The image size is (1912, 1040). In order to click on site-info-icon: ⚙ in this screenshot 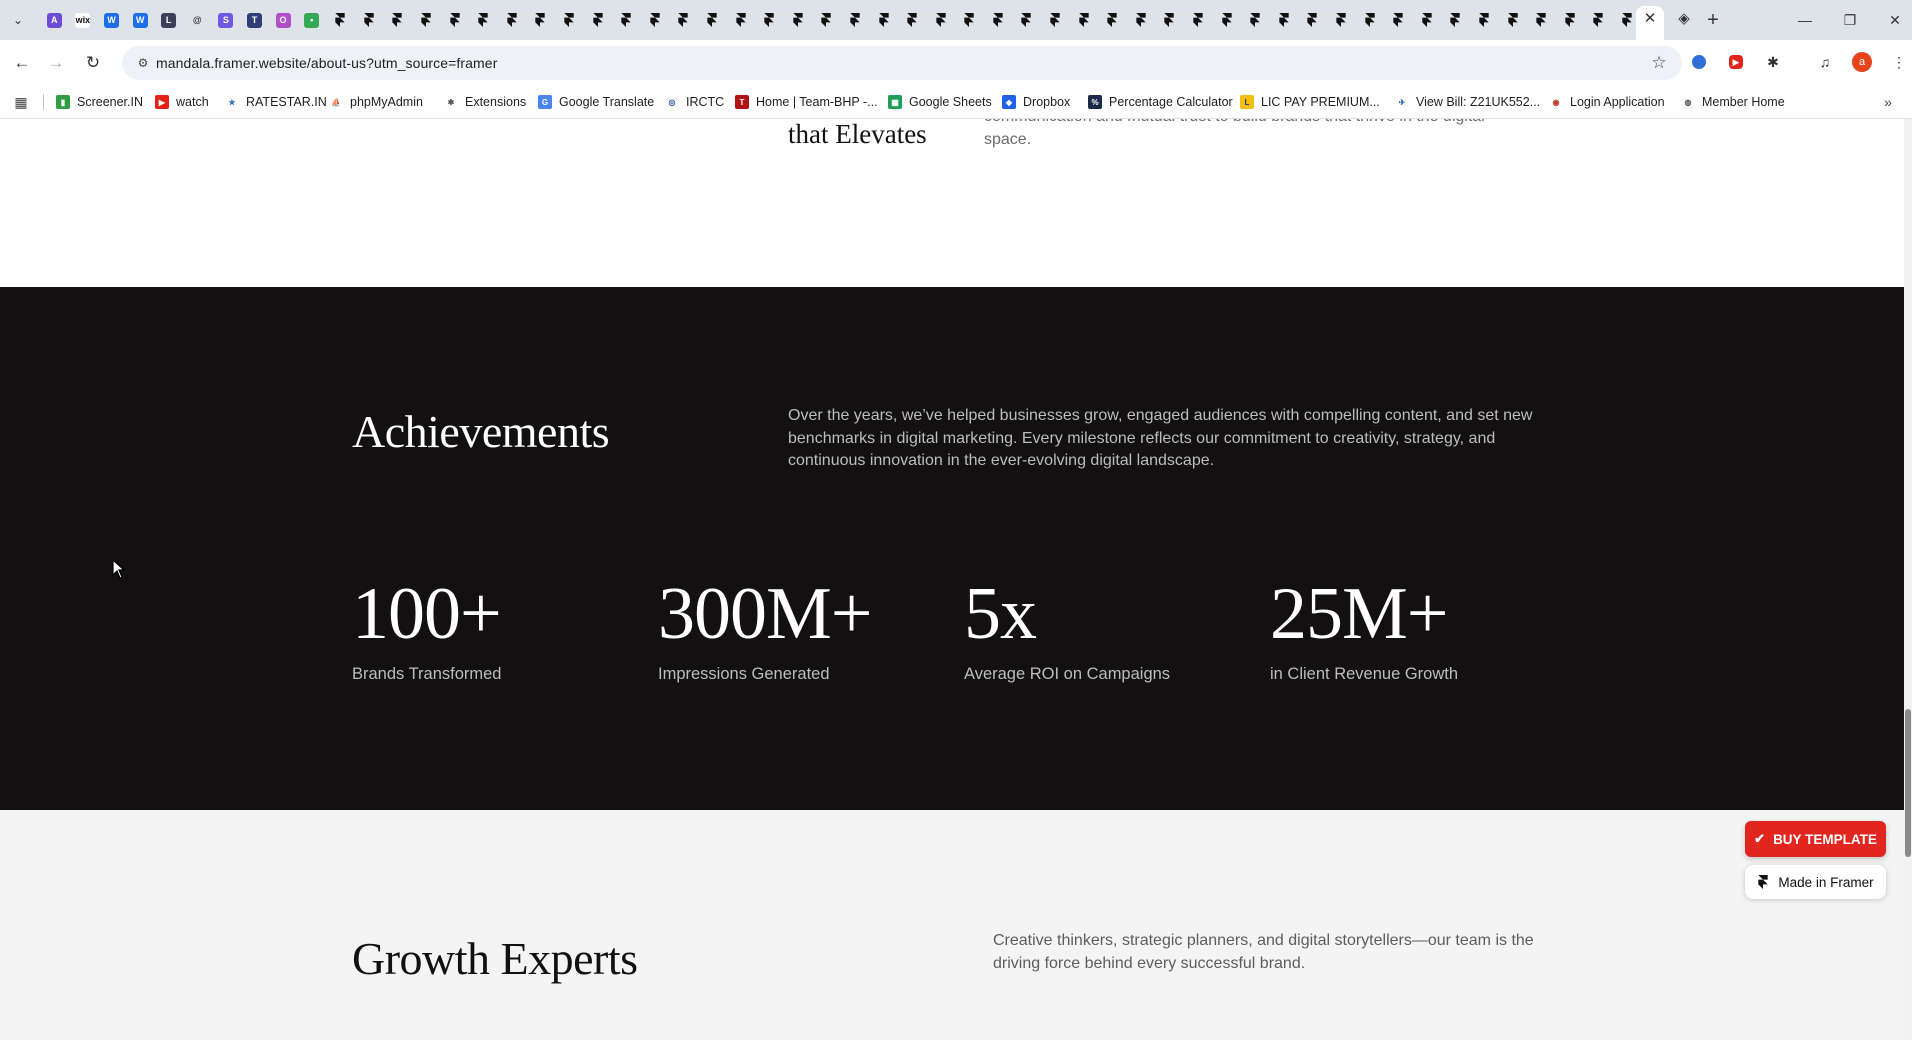, I will do `click(143, 63)`.